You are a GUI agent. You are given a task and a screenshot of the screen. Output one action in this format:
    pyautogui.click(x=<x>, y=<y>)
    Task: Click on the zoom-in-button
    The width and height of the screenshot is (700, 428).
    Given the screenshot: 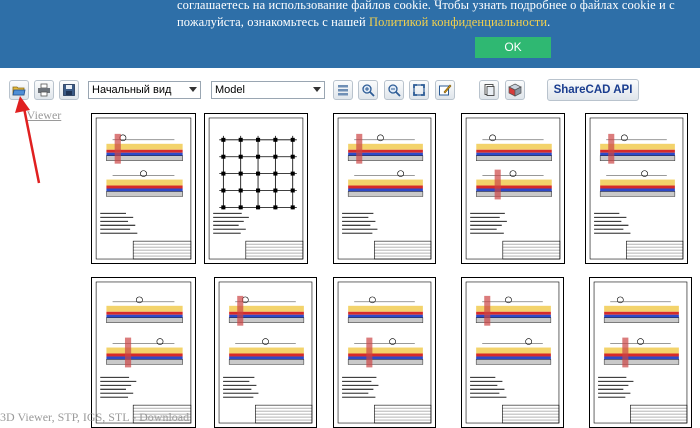 What is the action you would take?
    pyautogui.click(x=368, y=90)
    